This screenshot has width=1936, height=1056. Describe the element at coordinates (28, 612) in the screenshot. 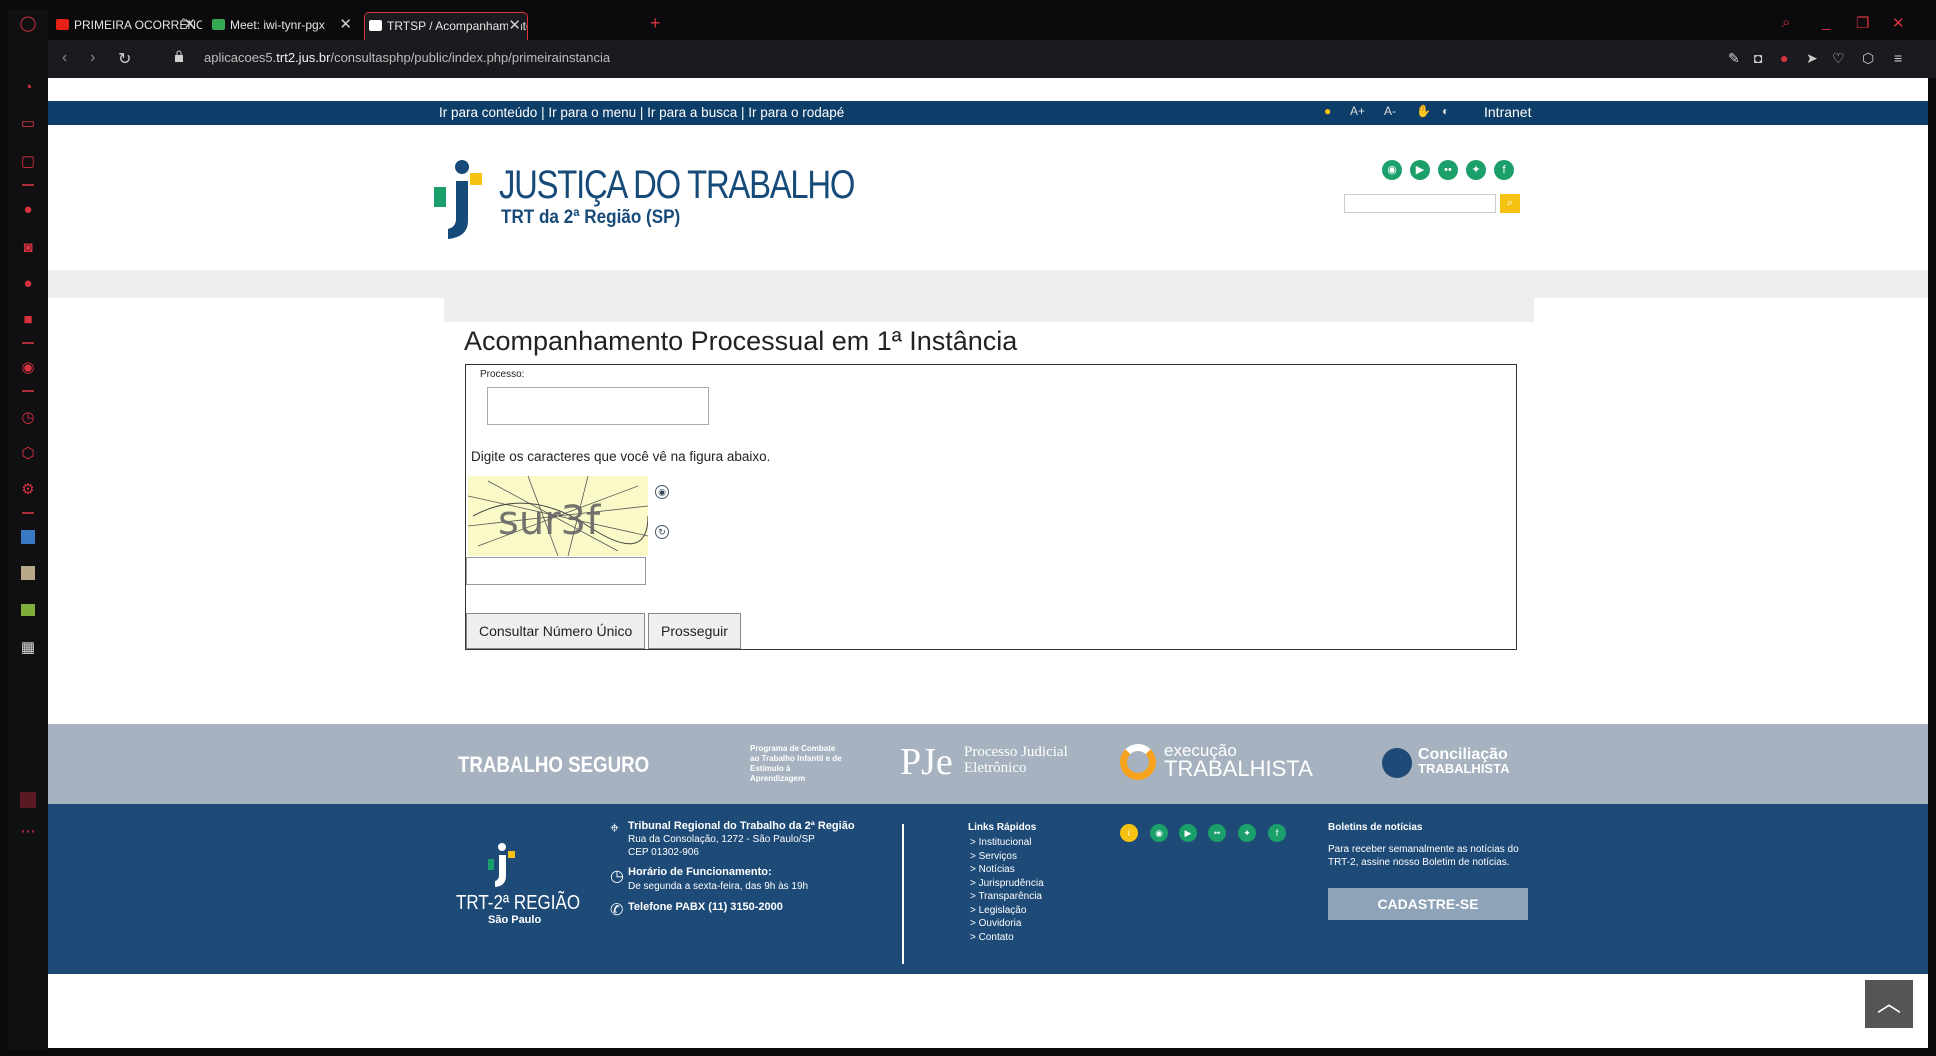

I see `extension-icon` at that location.